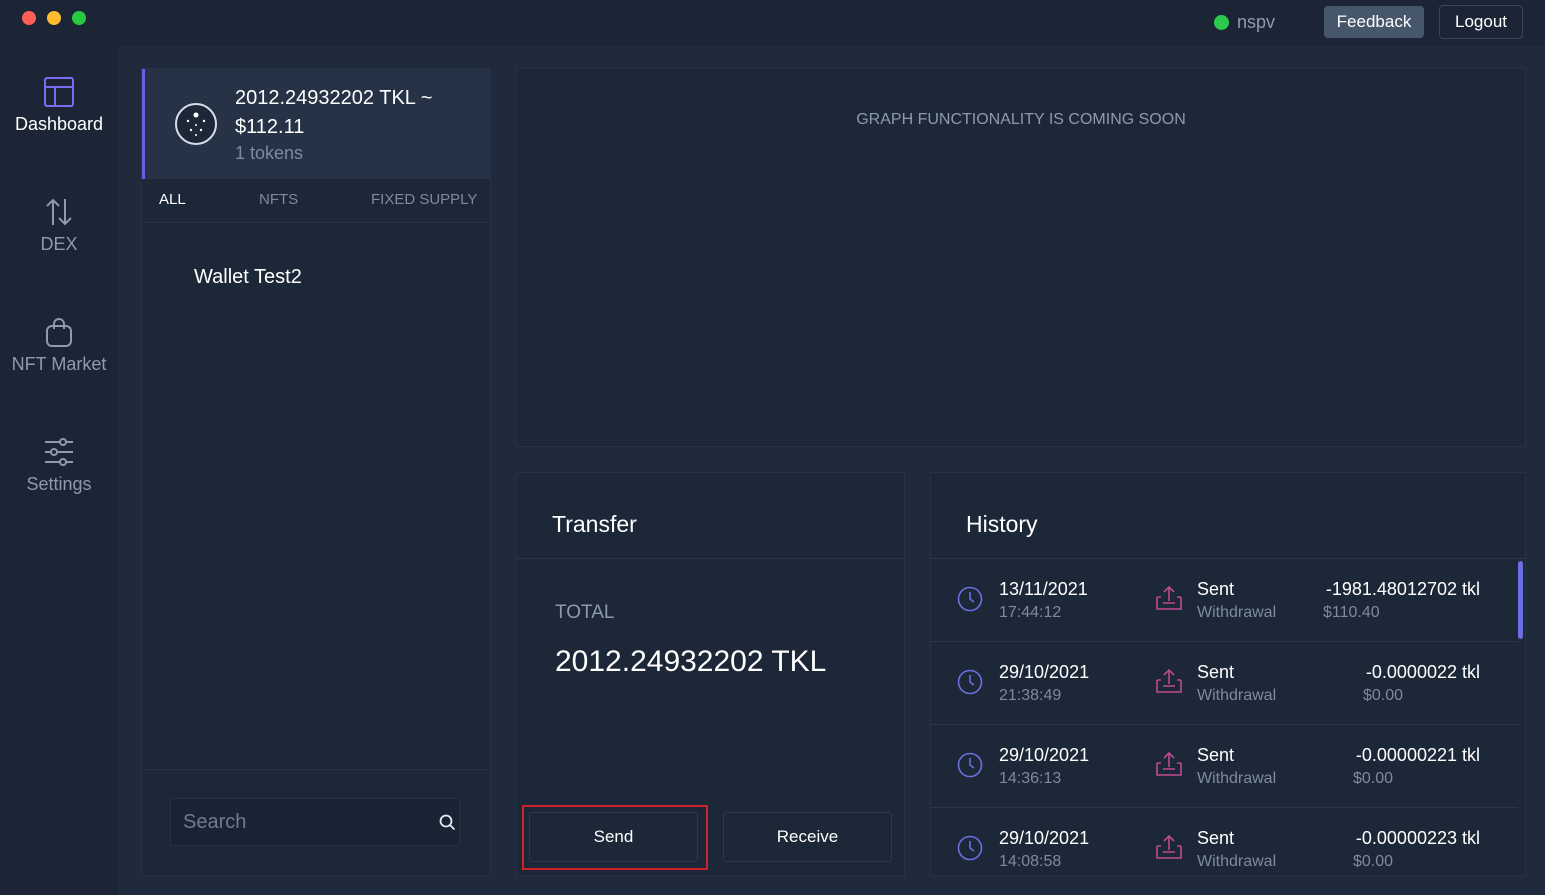  What do you see at coordinates (1043, 589) in the screenshot?
I see `tx-date: 13/11/2021` at bounding box center [1043, 589].